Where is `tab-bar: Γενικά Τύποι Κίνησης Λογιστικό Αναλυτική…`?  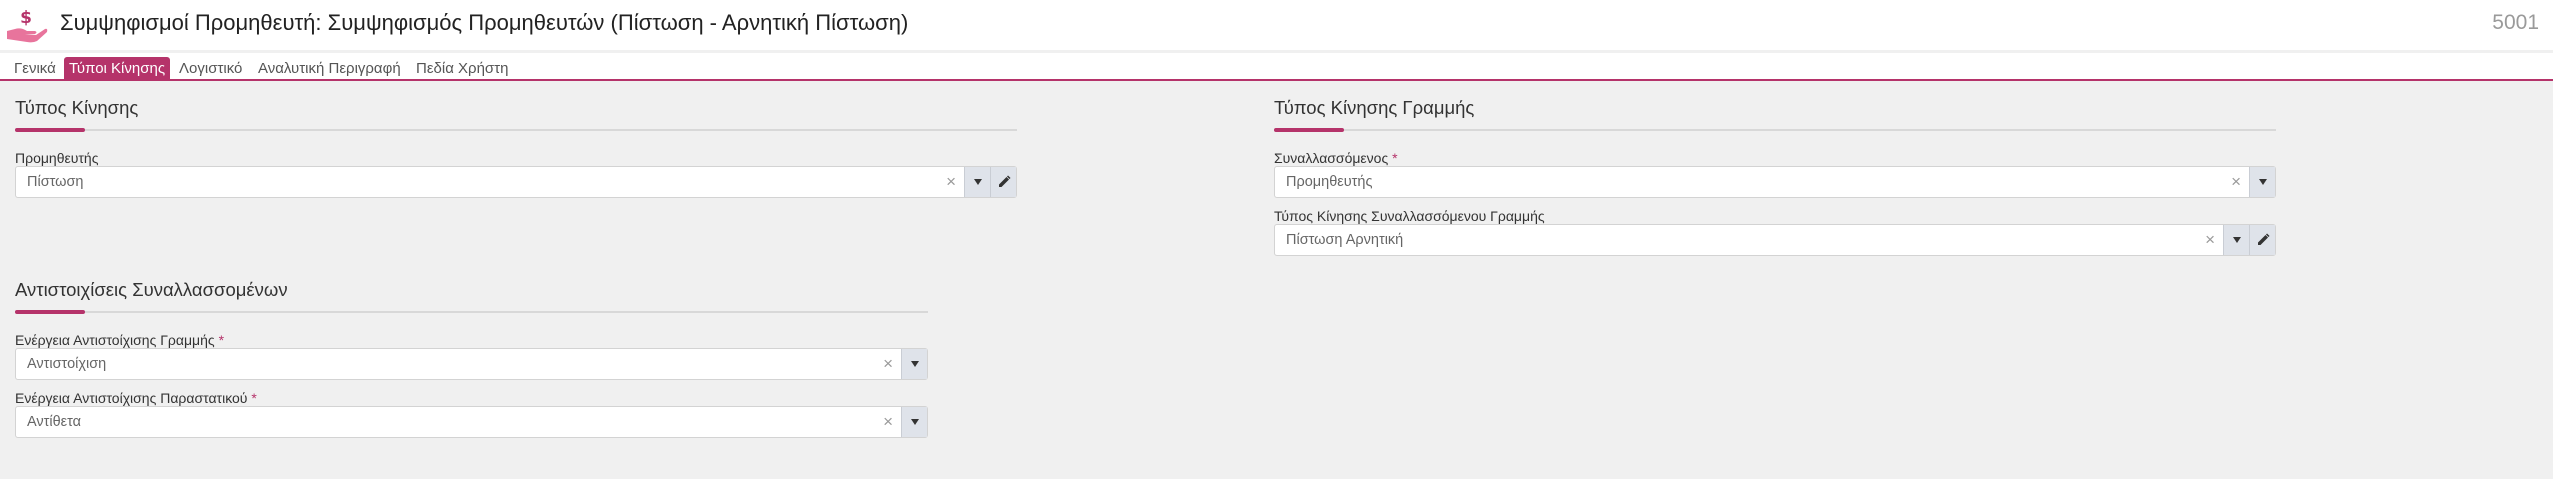 tab-bar: Γενικά Τύποι Κίνησης Λογιστικό Αναλυτική… is located at coordinates (1276, 67).